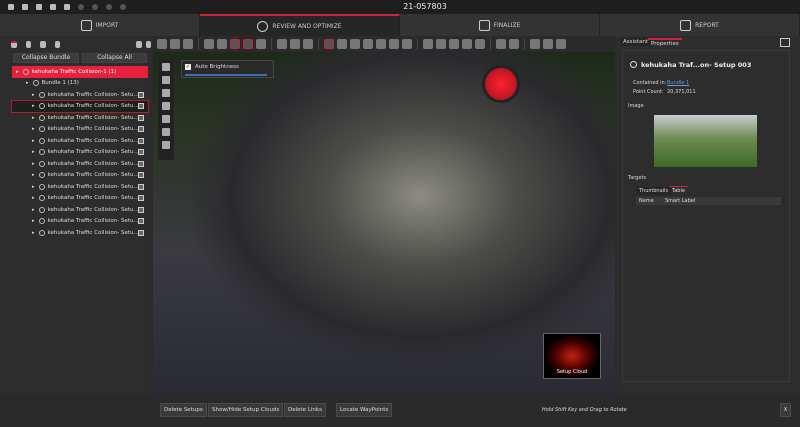 This screenshot has width=800, height=427. I want to click on rotate-icon, so click(166, 119).